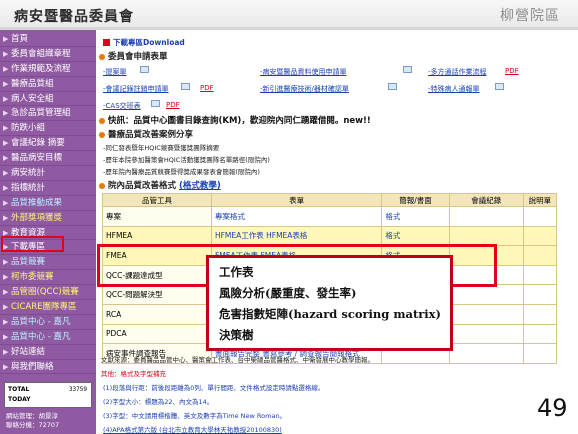 Image resolution: width=578 pixels, height=434 pixels. Describe the element at coordinates (200, 186) in the screenshot. I see `format-tutorial-link: (格式教學)` at that location.